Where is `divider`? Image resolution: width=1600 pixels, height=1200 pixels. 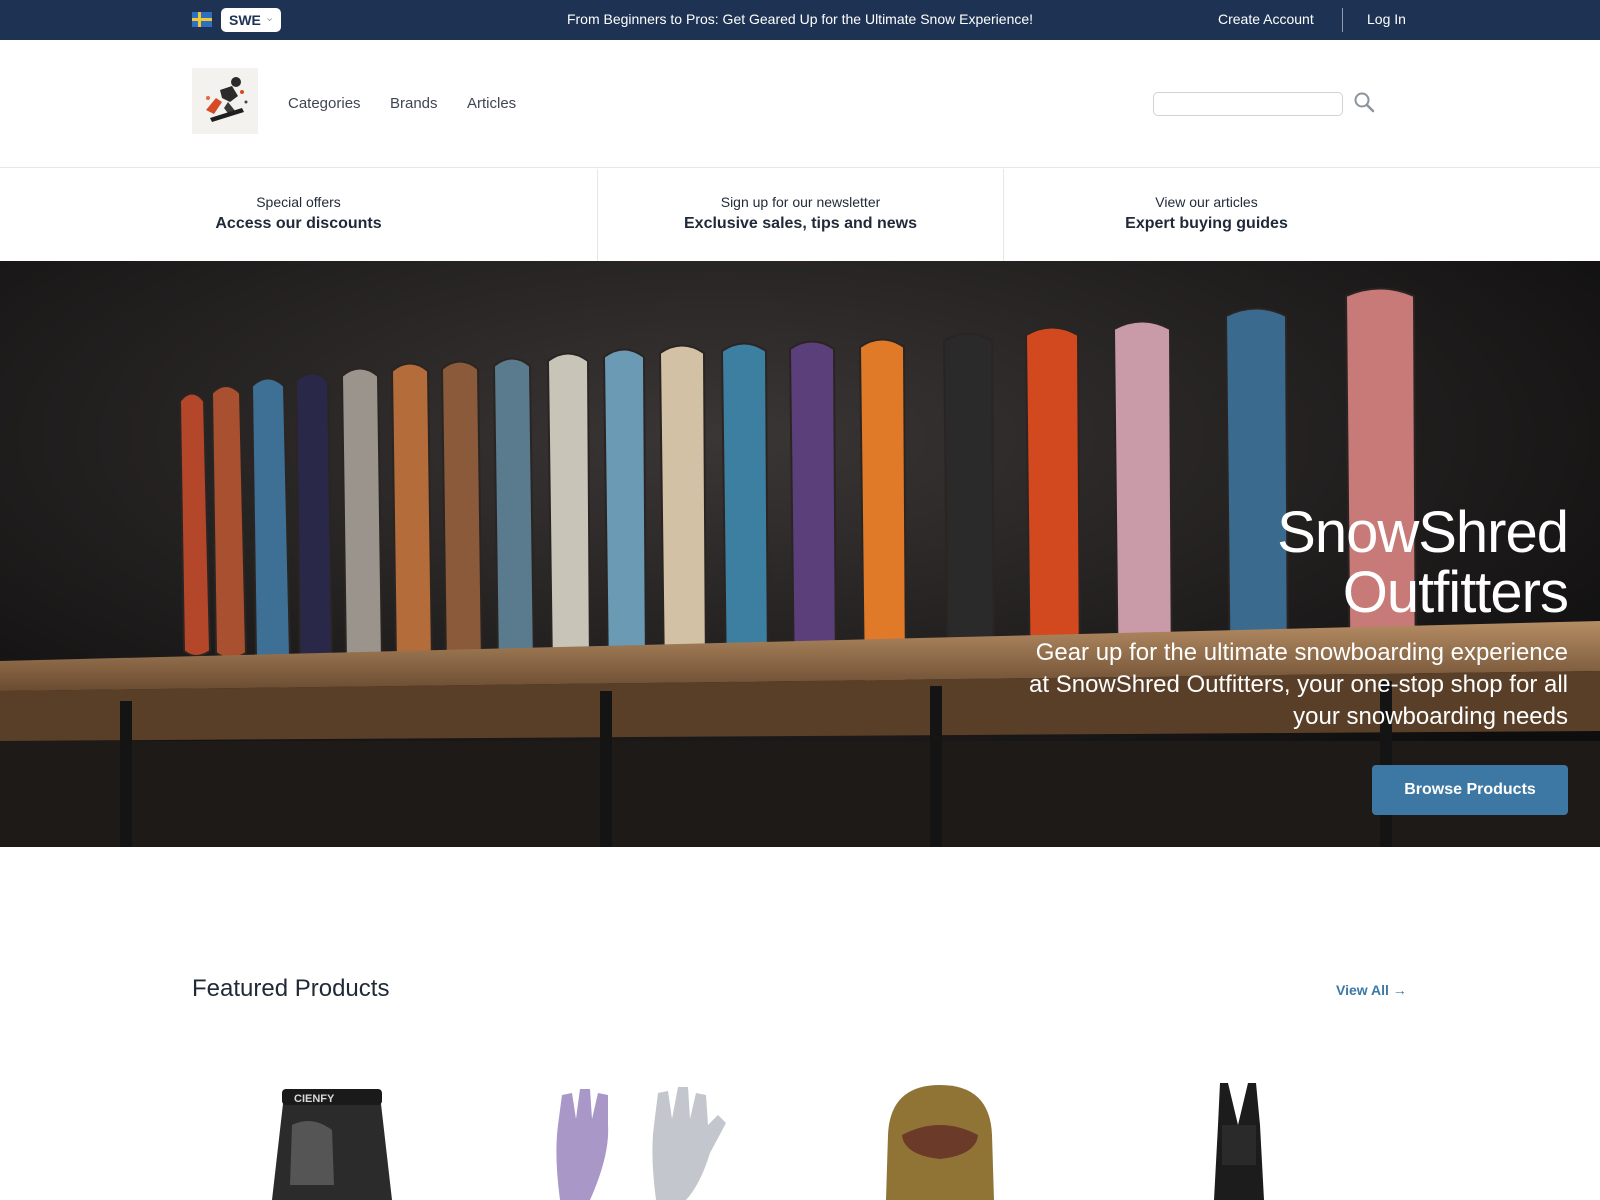 divider is located at coordinates (1342, 20).